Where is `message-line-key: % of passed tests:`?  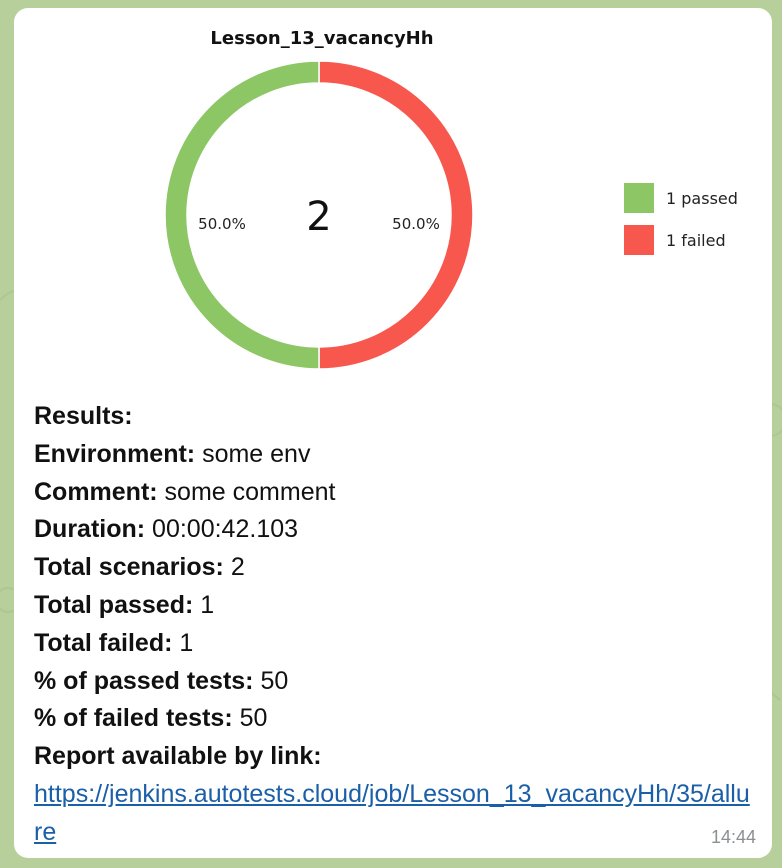 message-line-key: % of passed tests: is located at coordinates (144, 680).